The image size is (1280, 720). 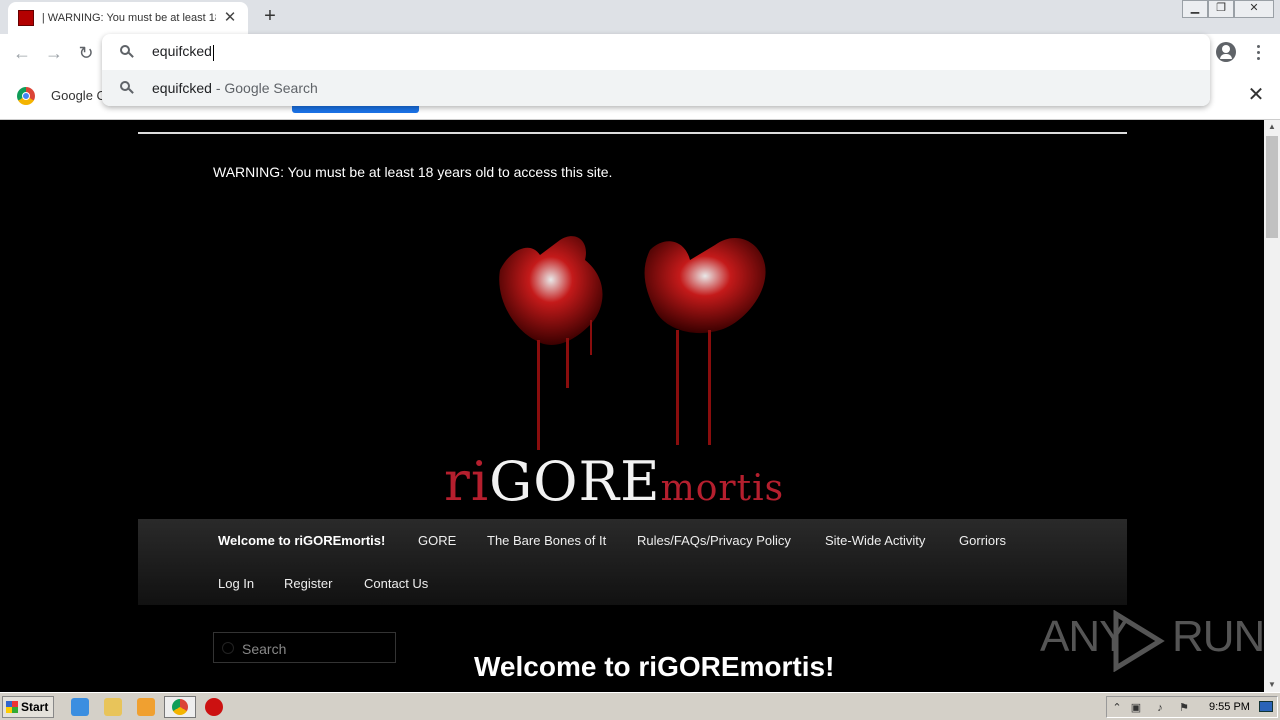 I want to click on scroll-thumb, so click(x=1272, y=187).